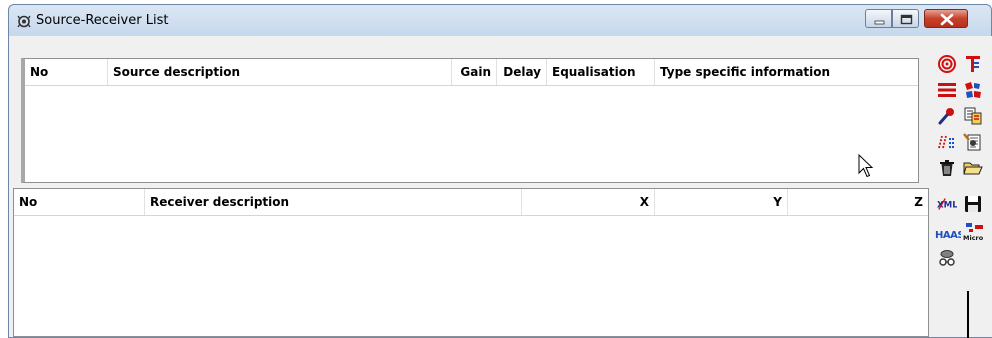 Image resolution: width=992 pixels, height=338 pixels. What do you see at coordinates (866, 166) in the screenshot?
I see `mouse-cursor-icon` at bounding box center [866, 166].